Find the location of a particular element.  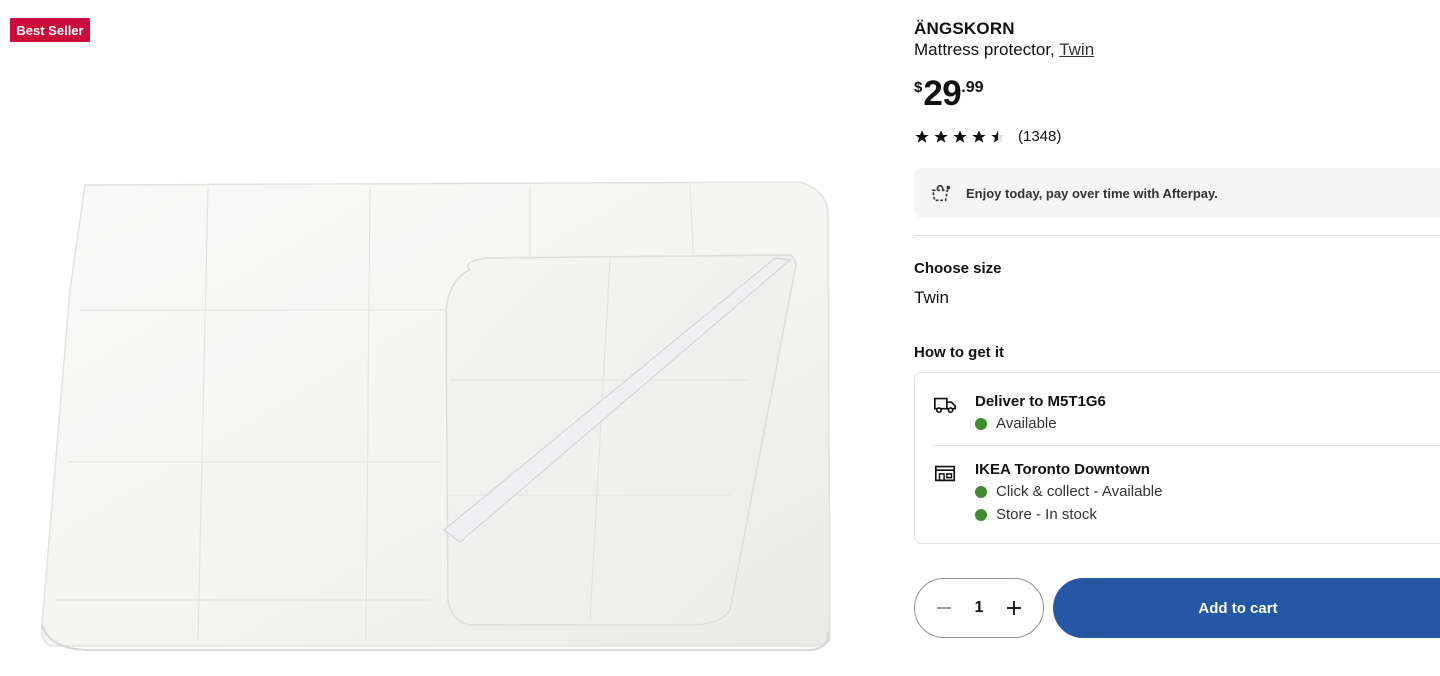

how-to-get-it-label: How to get it is located at coordinates (959, 352).